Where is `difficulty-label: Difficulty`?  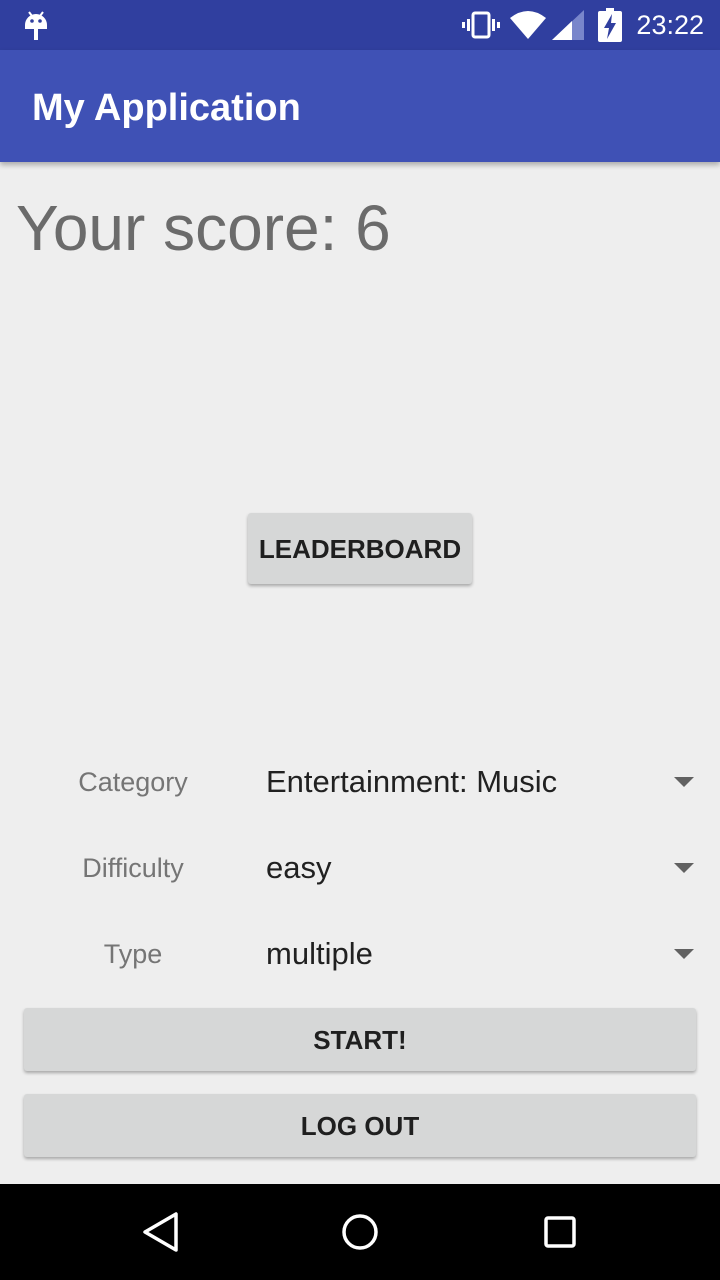
difficulty-label: Difficulty is located at coordinates (133, 868).